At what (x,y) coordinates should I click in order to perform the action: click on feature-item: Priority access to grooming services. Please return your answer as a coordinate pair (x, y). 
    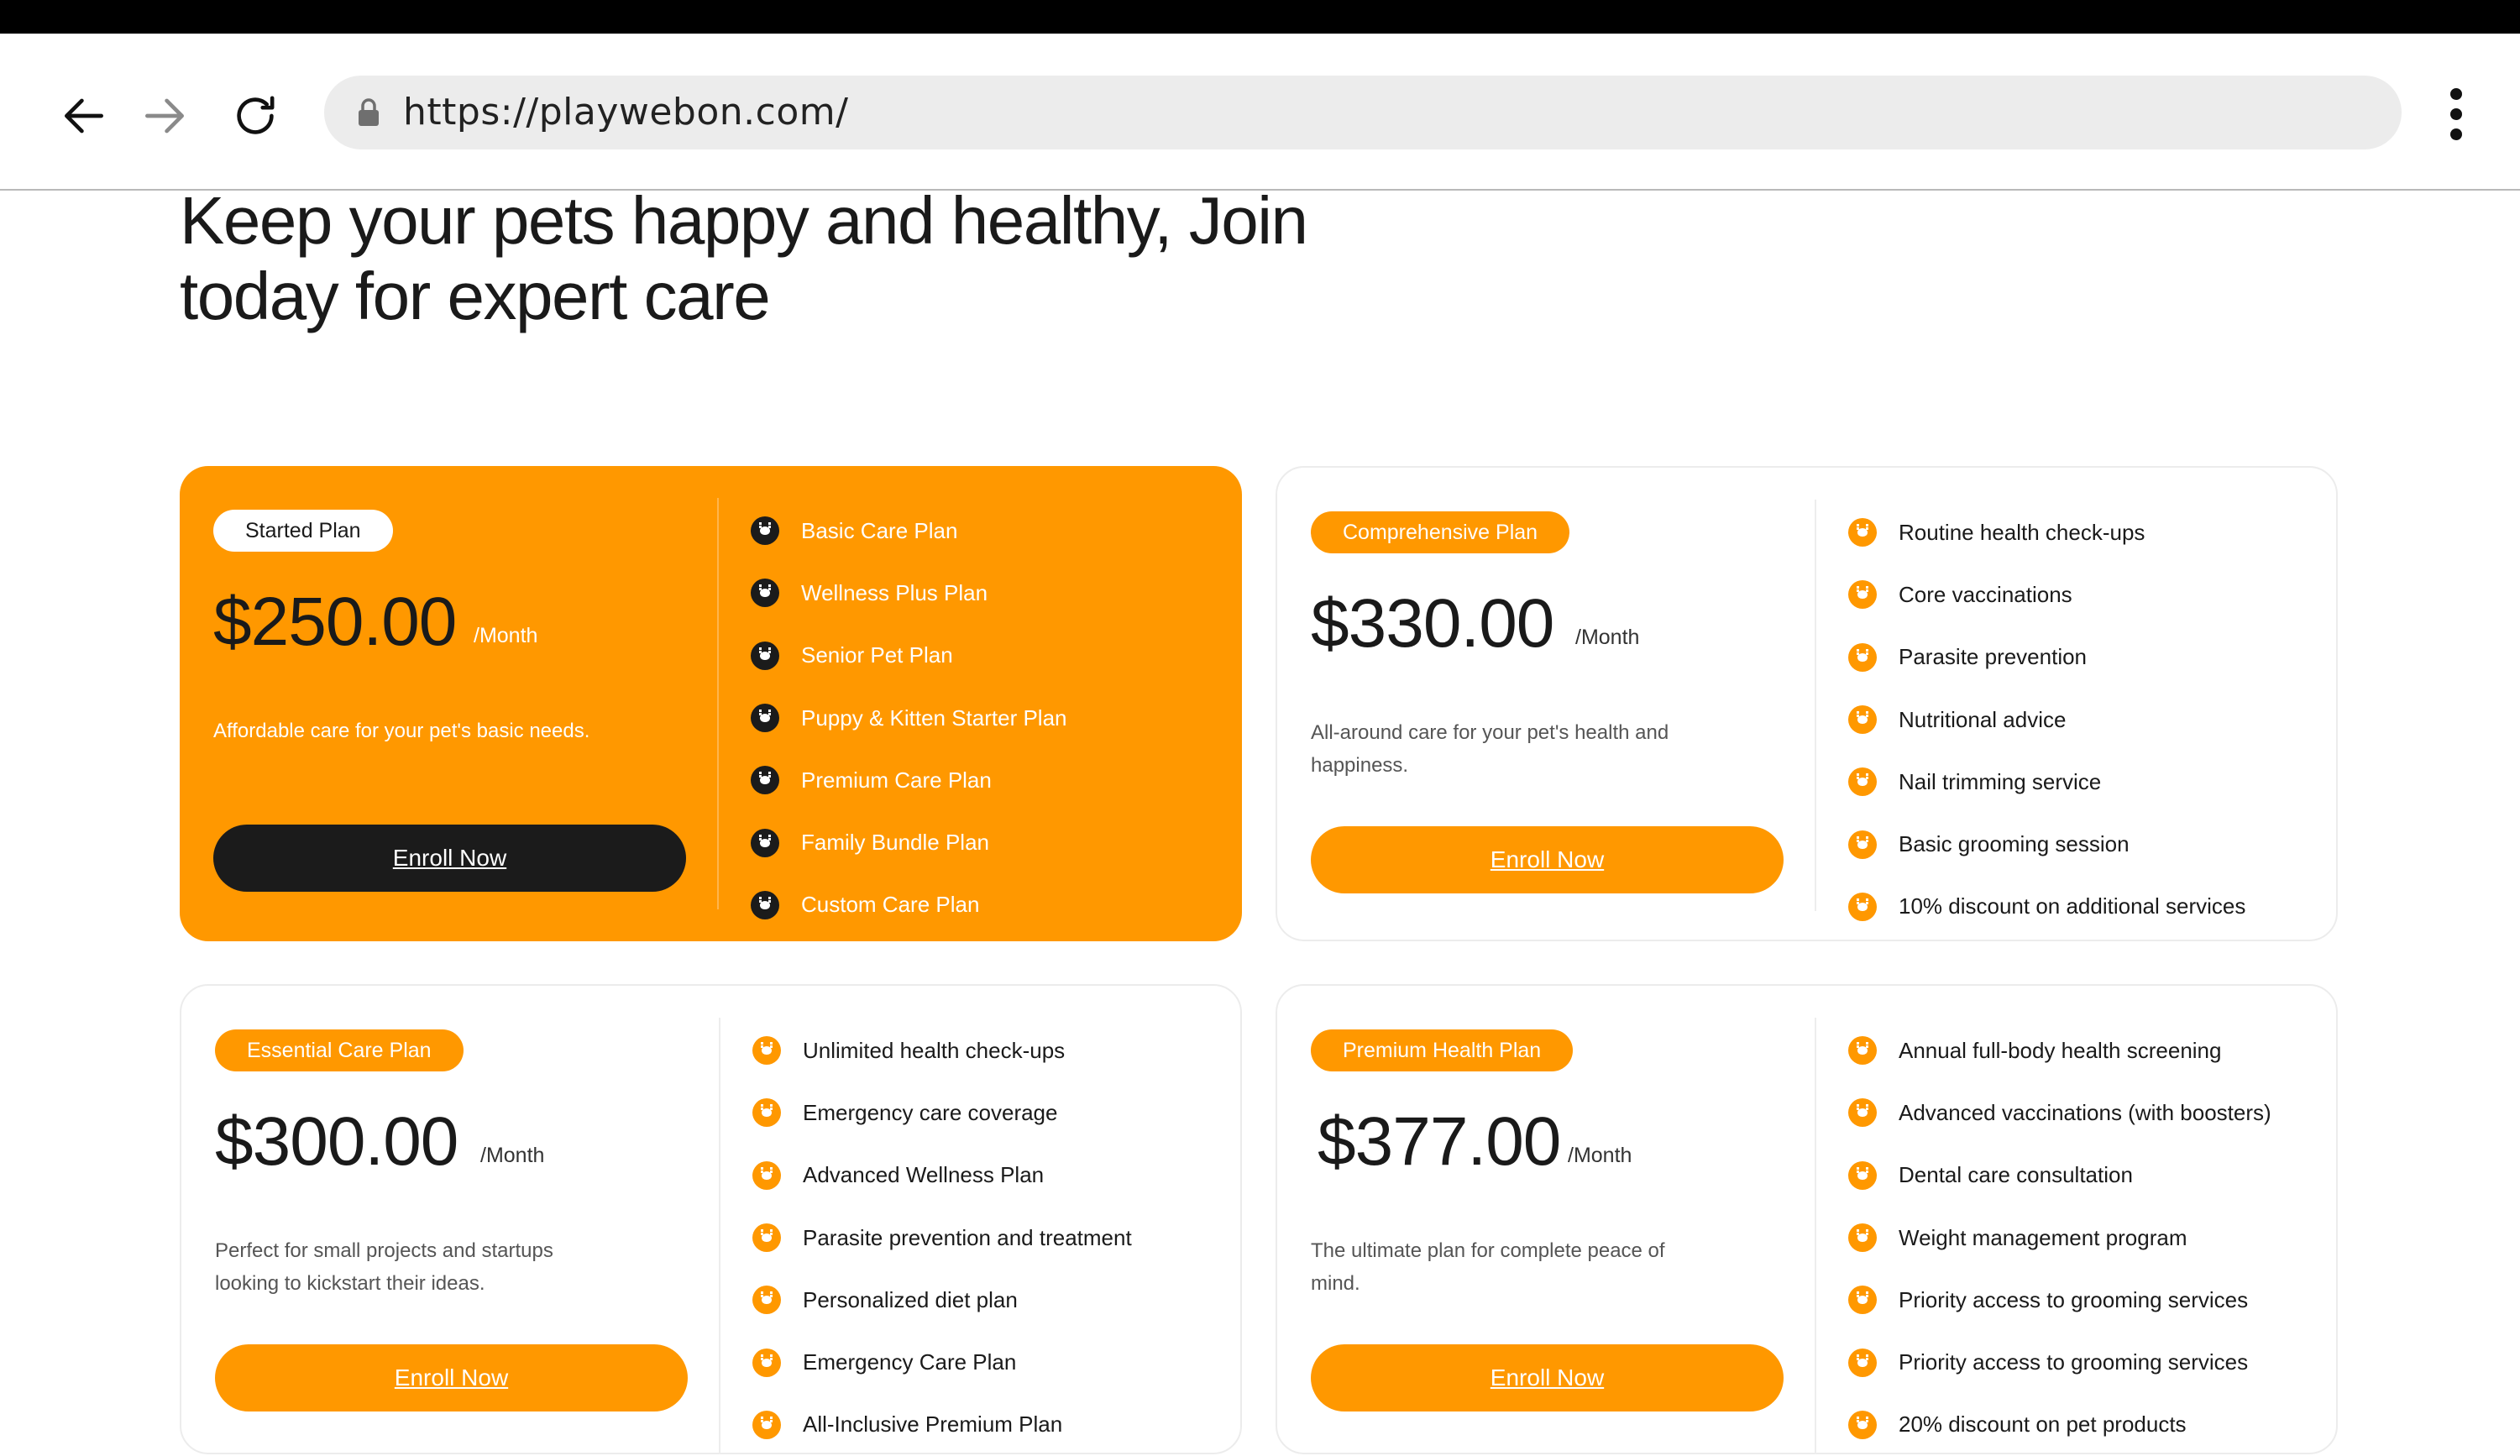
    Looking at the image, I should click on (2059, 1362).